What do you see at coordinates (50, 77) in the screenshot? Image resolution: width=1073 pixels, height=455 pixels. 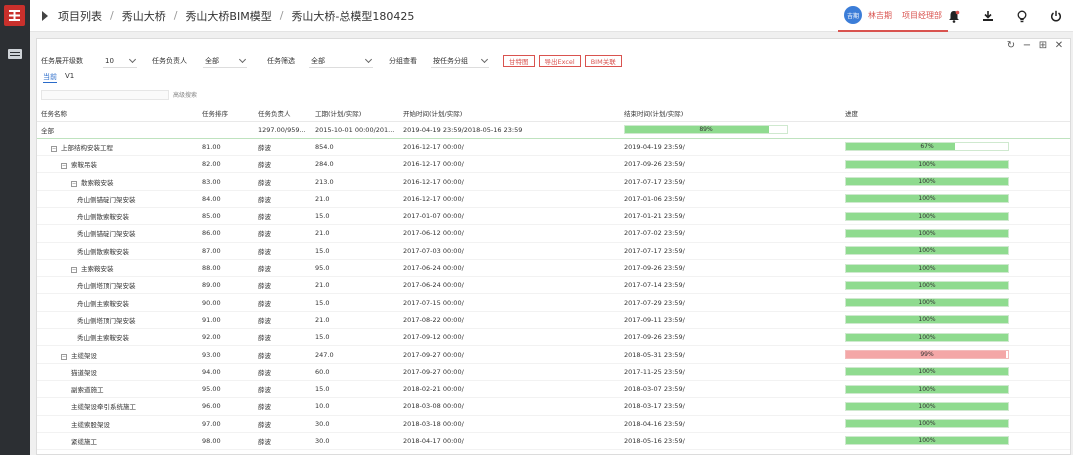 I see `tab-current: 当前` at bounding box center [50, 77].